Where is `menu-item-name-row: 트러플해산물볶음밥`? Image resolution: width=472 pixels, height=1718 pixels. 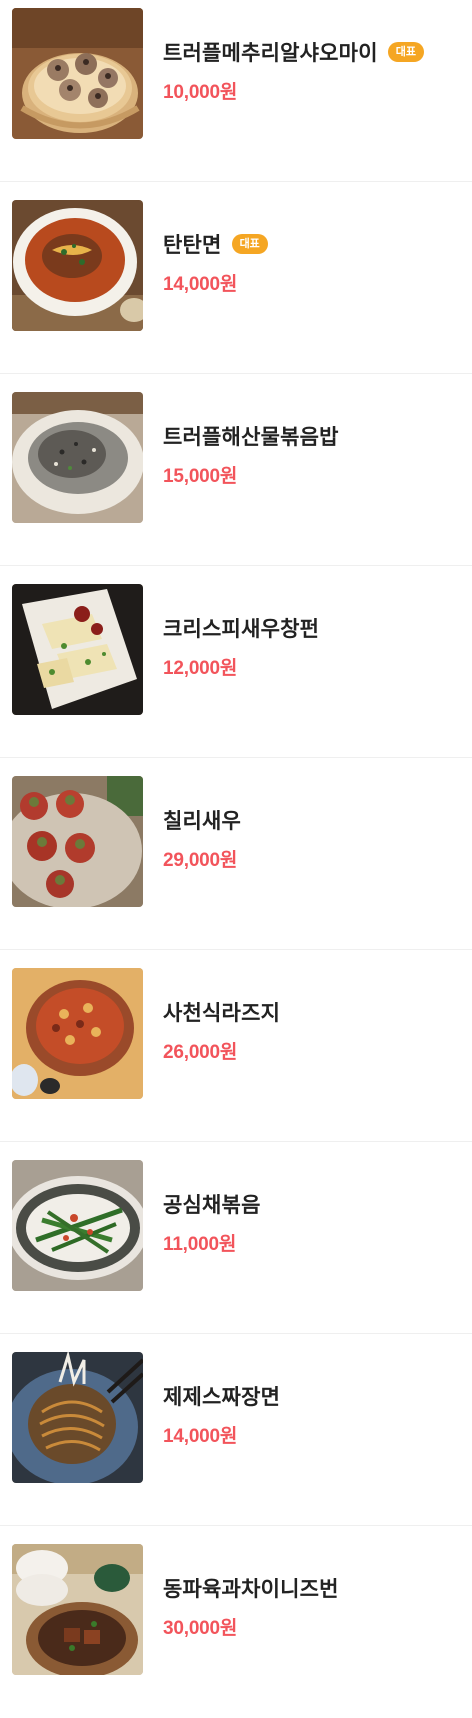
menu-item-name-row: 트러플해산물볶음밥 is located at coordinates (313, 436).